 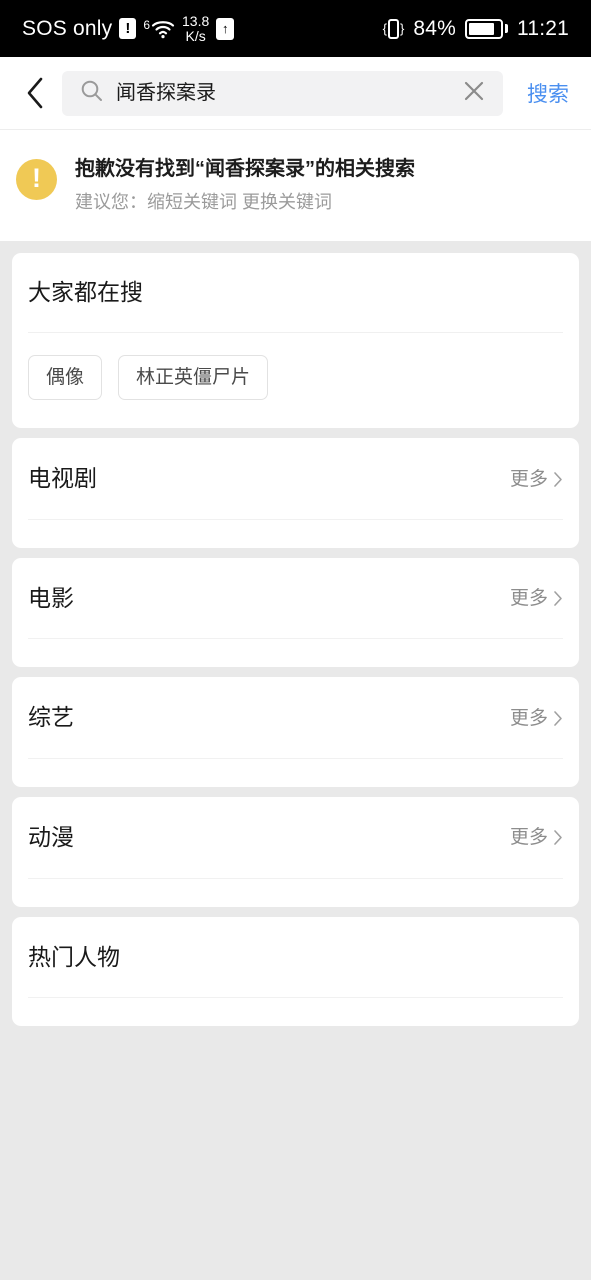 I want to click on search-icon, so click(x=91, y=93).